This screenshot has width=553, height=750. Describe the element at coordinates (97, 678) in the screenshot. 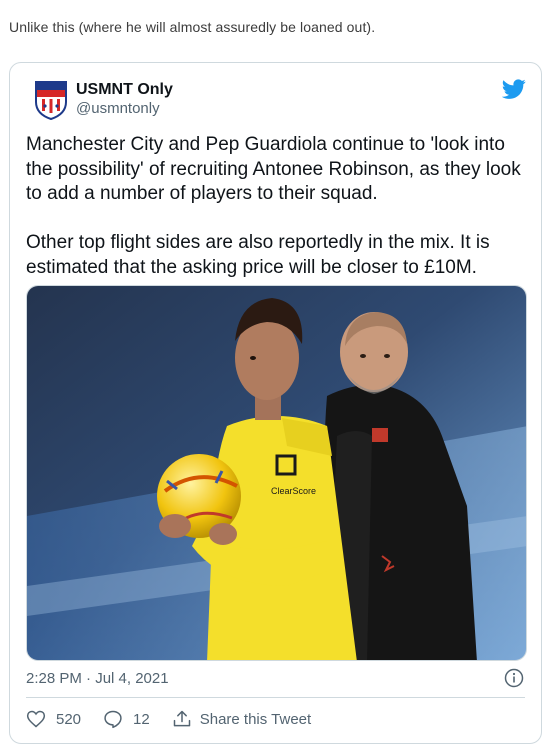

I see `tweet-timestamp: 2:28 PM · Jul 4, 2021` at that location.